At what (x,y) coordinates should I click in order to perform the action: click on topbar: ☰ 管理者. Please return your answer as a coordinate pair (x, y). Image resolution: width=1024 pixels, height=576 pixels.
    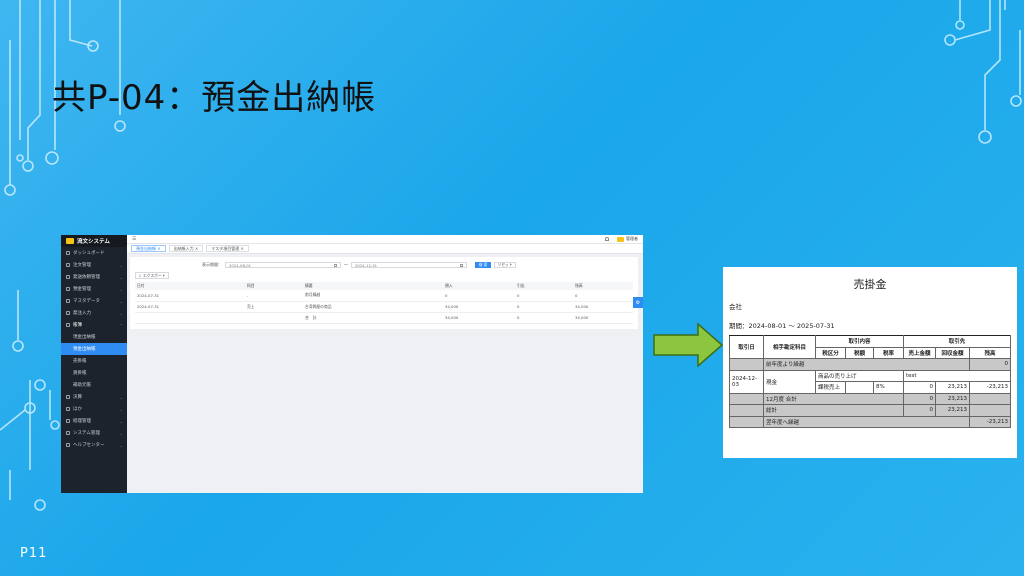
    Looking at the image, I should click on (385, 239).